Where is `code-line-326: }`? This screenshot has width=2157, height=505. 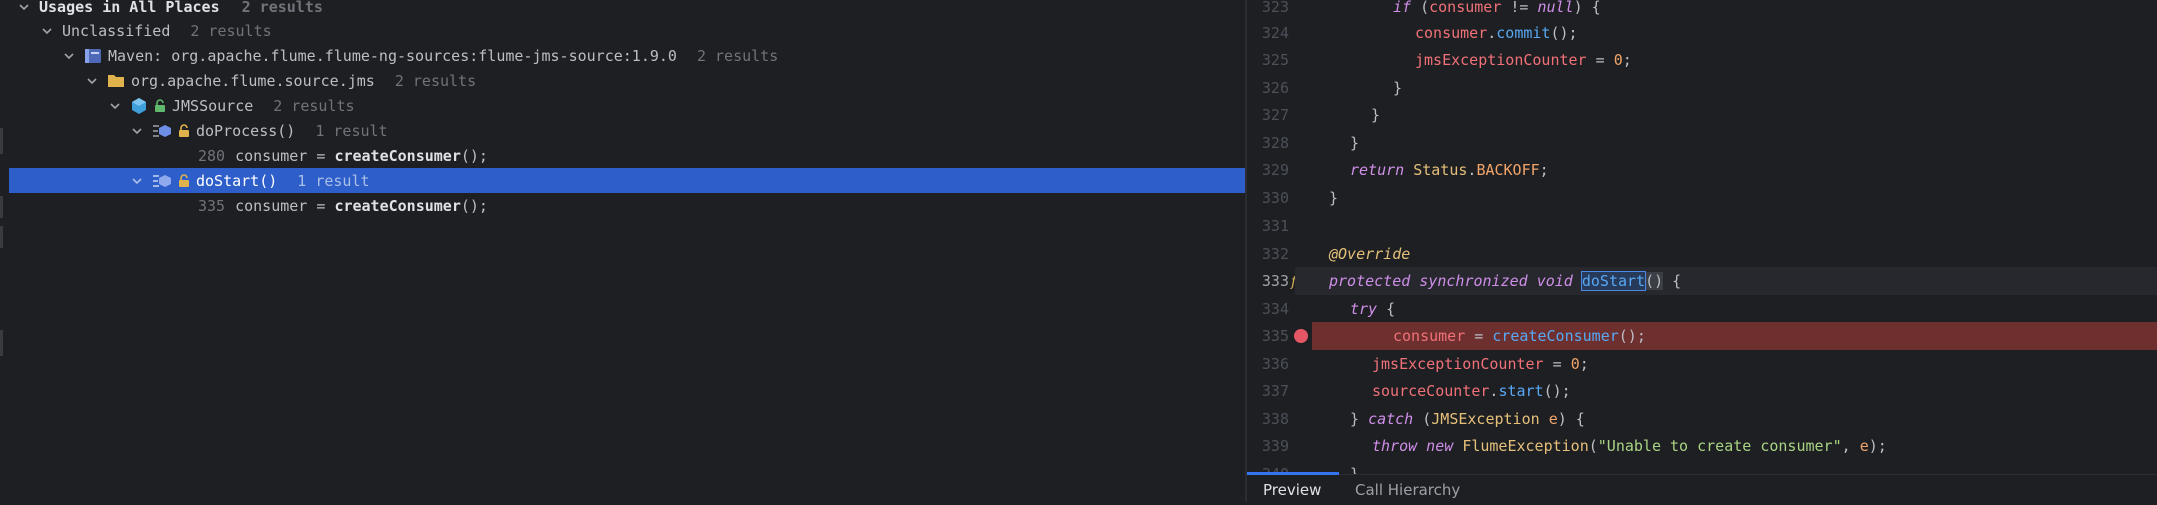
code-line-326: } is located at coordinates (1726, 88).